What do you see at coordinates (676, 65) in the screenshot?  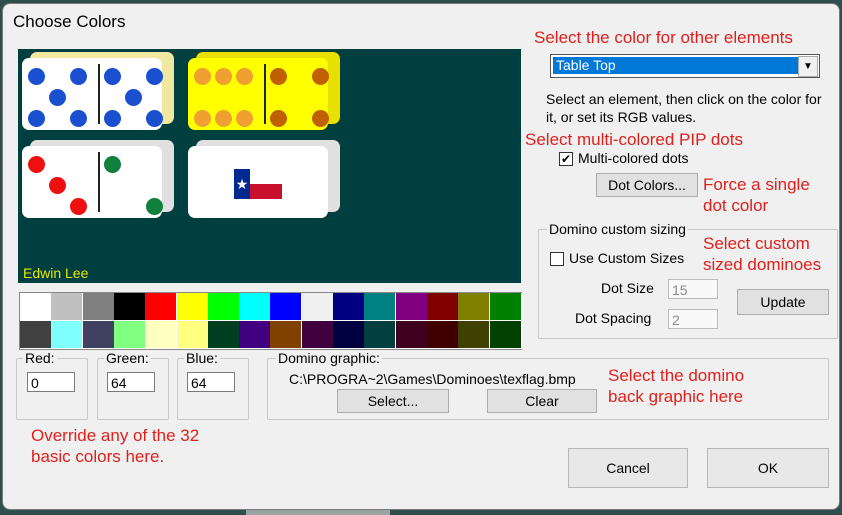 I see `element-select-value: Table Top` at bounding box center [676, 65].